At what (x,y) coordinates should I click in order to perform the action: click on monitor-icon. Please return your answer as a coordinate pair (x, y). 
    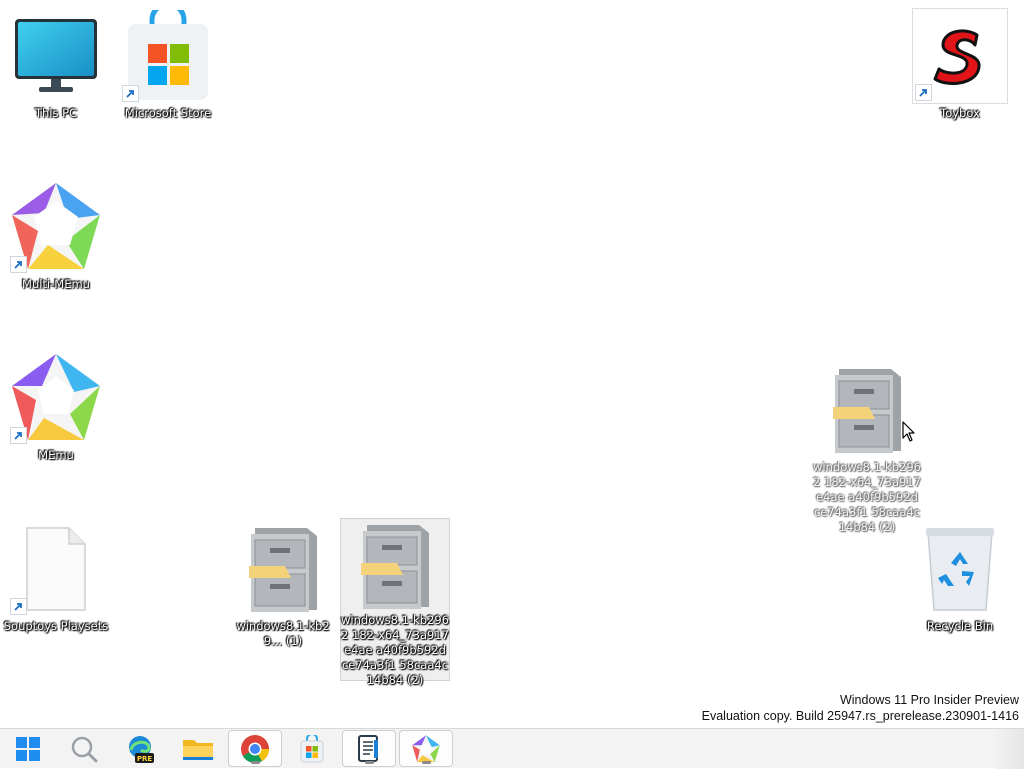
    Looking at the image, I should click on (56, 56).